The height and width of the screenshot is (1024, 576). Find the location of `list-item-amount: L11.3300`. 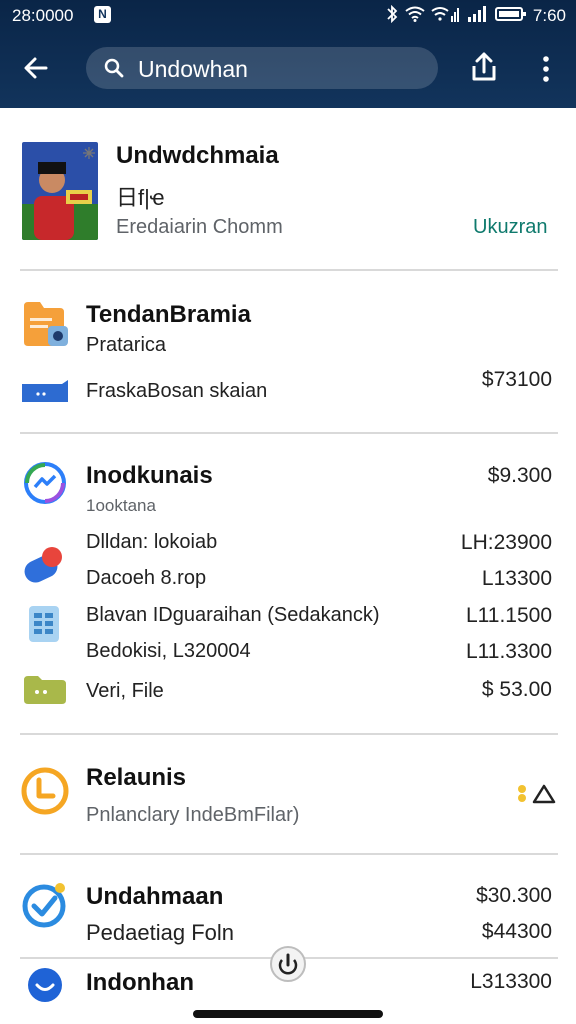

list-item-amount: L11.3300 is located at coordinates (508, 651).